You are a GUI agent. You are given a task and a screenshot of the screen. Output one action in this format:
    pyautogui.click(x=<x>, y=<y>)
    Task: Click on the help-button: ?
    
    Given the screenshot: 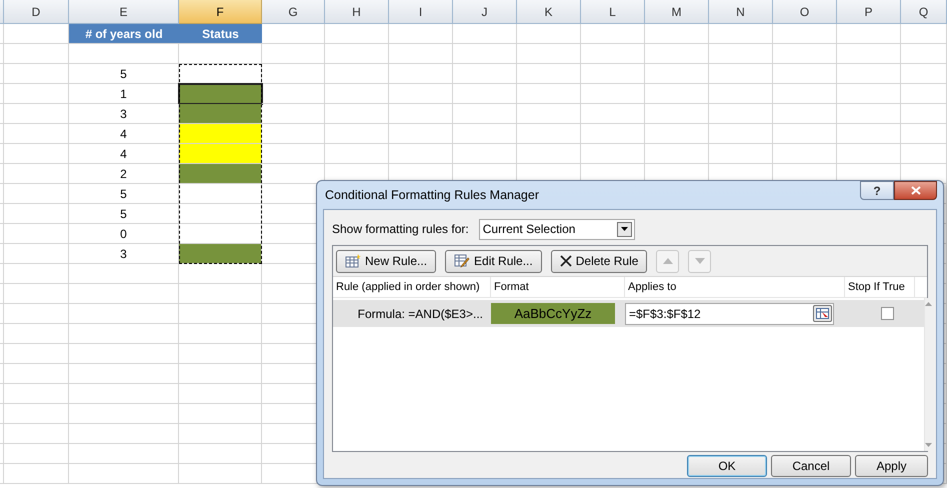 What is the action you would take?
    pyautogui.click(x=877, y=190)
    